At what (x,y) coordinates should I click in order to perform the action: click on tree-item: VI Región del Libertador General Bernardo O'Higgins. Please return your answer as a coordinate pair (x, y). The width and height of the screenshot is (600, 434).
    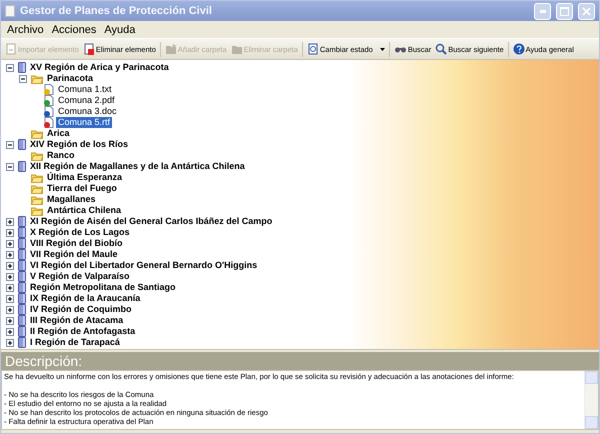
    Looking at the image, I should click on (144, 265).